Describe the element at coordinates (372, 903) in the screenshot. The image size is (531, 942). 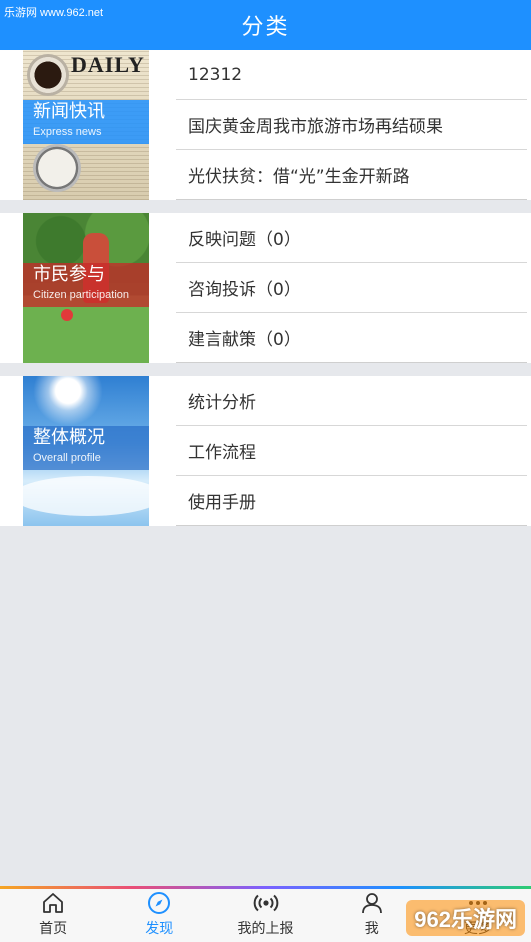
I see `user-icon` at that location.